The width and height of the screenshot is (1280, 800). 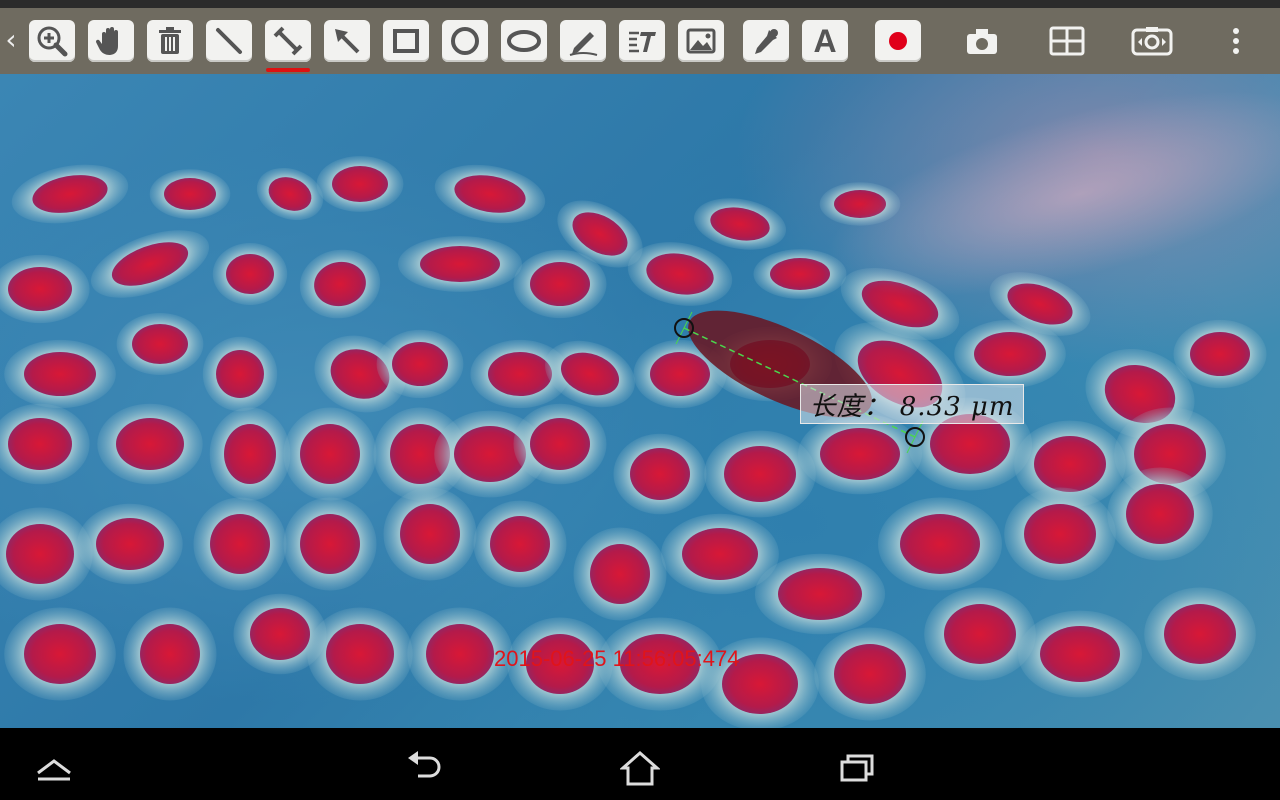 I want to click on circle-tool-button, so click(x=465, y=41).